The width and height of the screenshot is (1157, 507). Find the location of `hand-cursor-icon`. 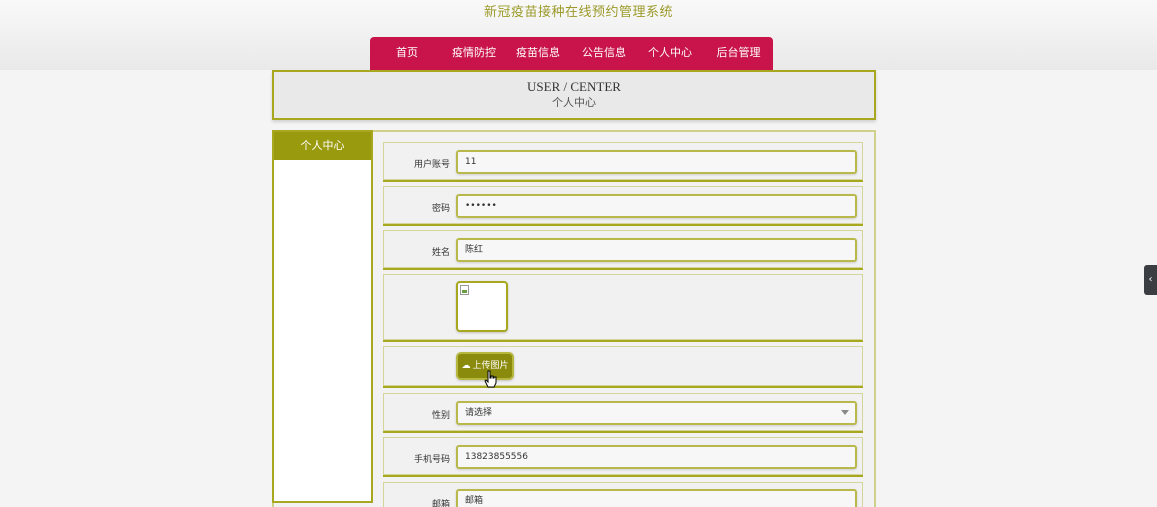

hand-cursor-icon is located at coordinates (490, 379).